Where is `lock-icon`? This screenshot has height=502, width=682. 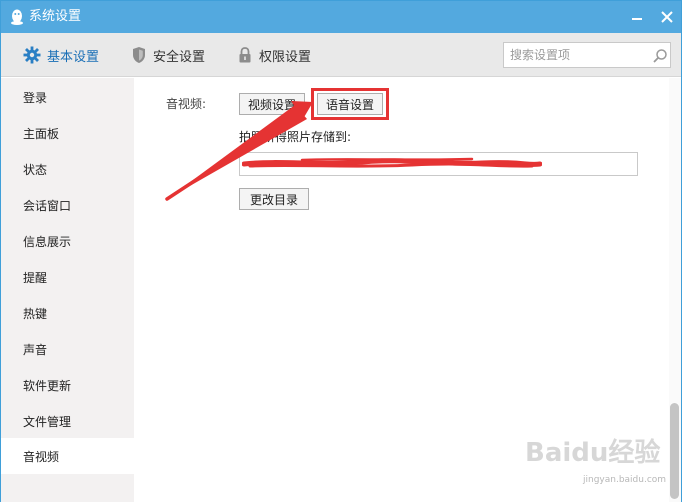 lock-icon is located at coordinates (245, 55).